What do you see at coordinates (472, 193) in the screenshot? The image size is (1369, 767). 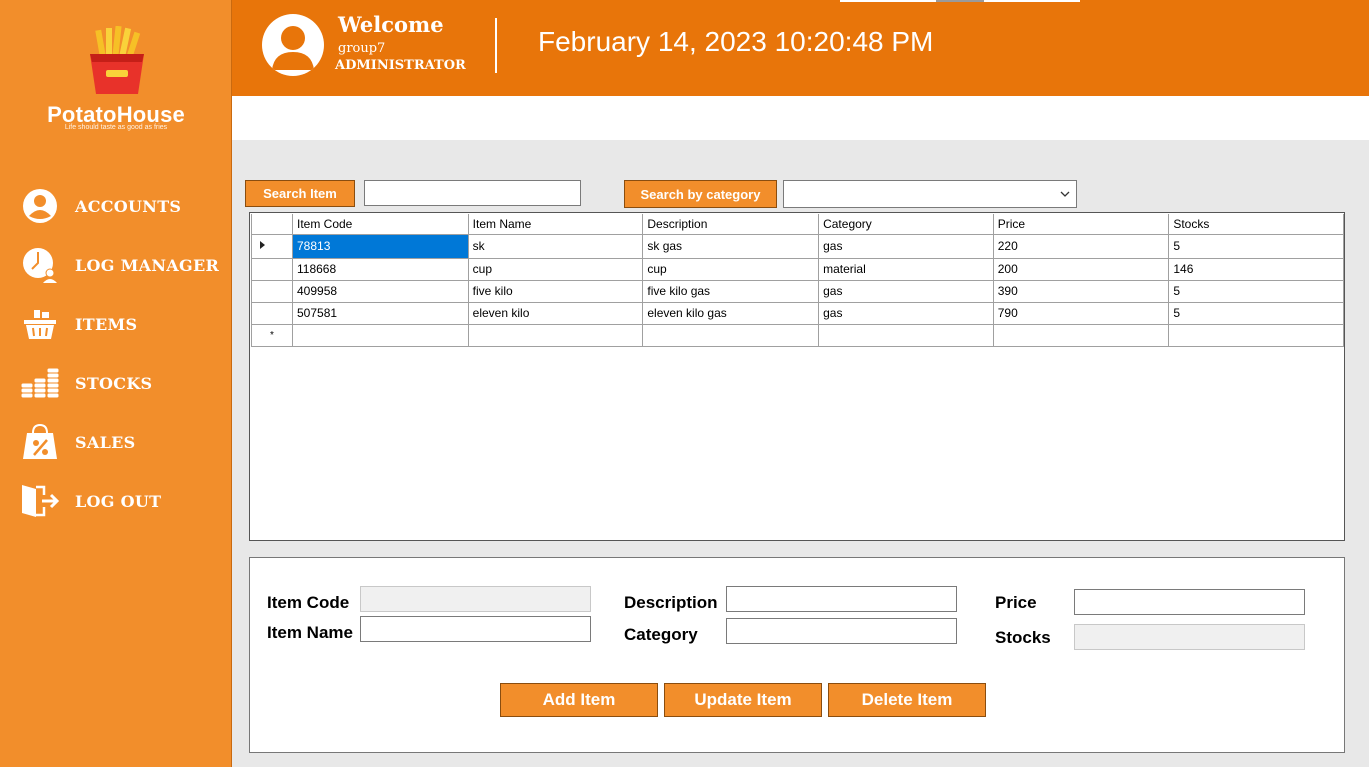 I see `search-item-input` at bounding box center [472, 193].